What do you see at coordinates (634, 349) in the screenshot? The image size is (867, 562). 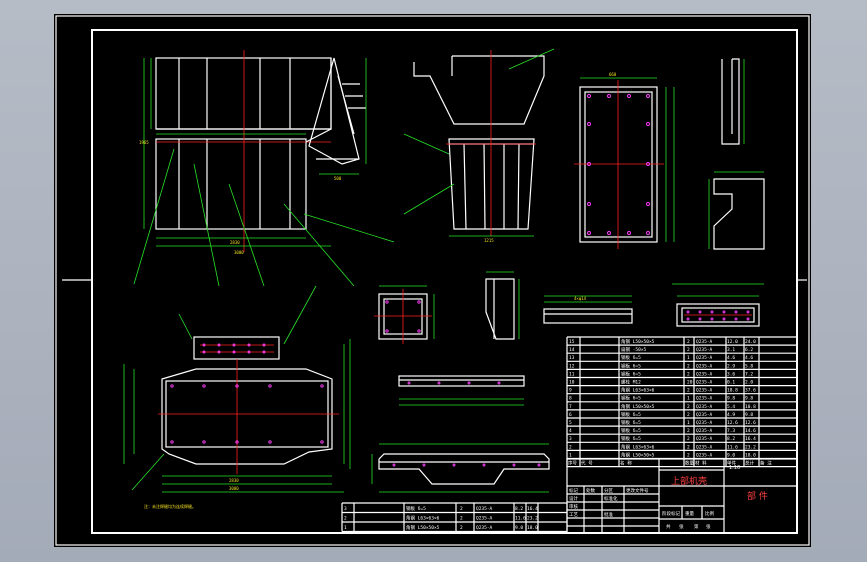 I see `bom-row-name: 扁钢 -50×5` at bounding box center [634, 349].